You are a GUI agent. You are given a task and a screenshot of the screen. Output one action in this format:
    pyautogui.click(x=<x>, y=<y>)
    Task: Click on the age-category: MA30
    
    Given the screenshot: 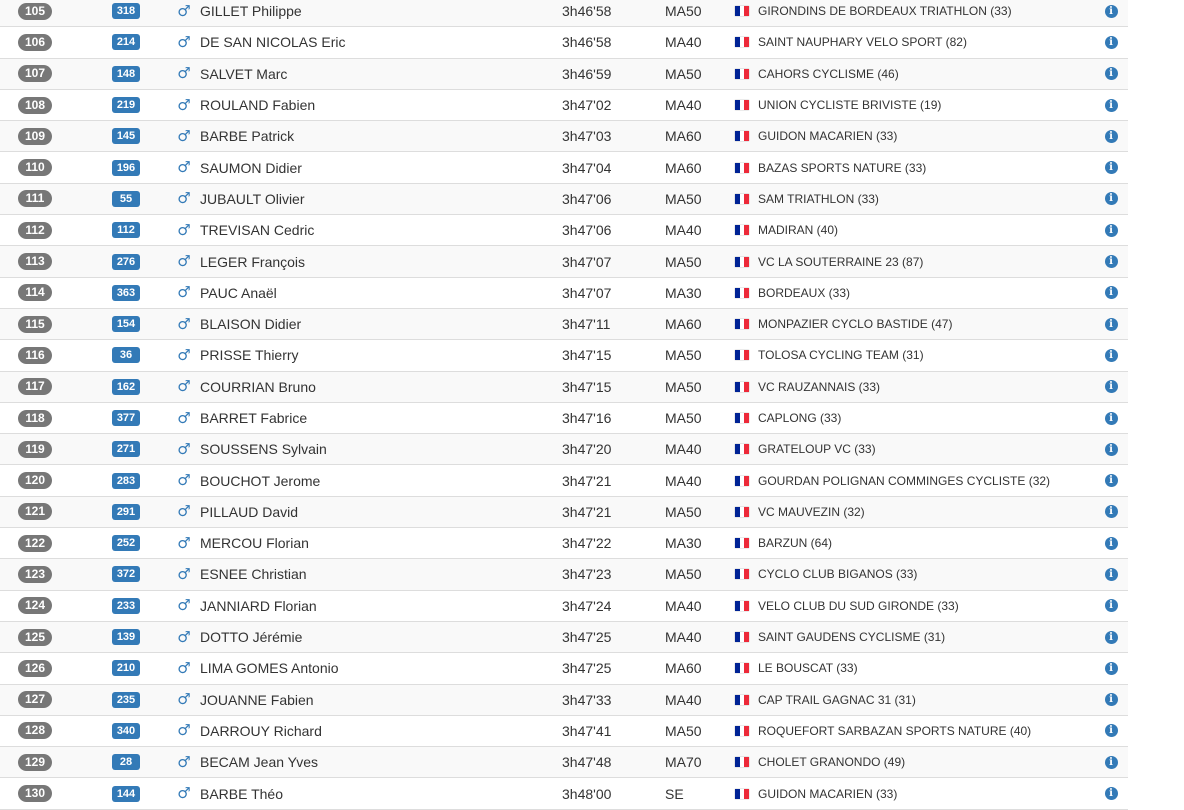 What is the action you would take?
    pyautogui.click(x=683, y=292)
    